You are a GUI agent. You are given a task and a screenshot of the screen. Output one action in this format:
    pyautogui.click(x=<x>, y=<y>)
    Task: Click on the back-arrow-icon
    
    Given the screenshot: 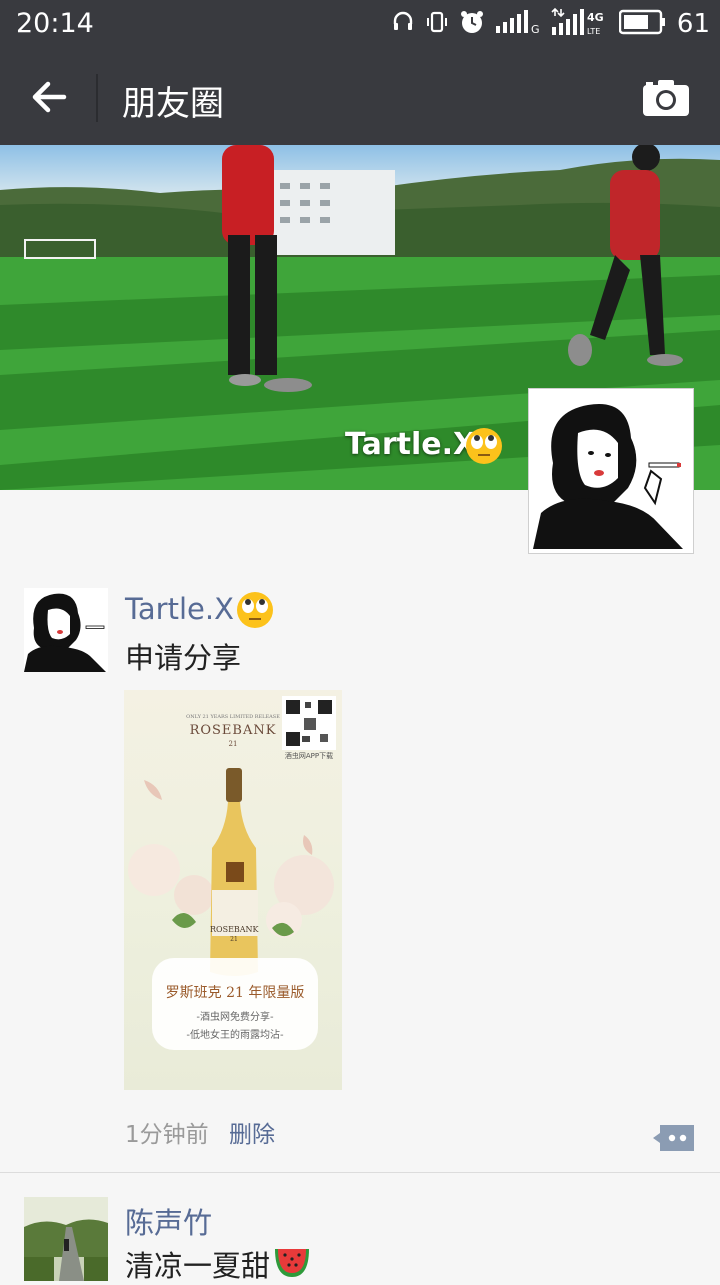 What is the action you would take?
    pyautogui.click(x=49, y=97)
    